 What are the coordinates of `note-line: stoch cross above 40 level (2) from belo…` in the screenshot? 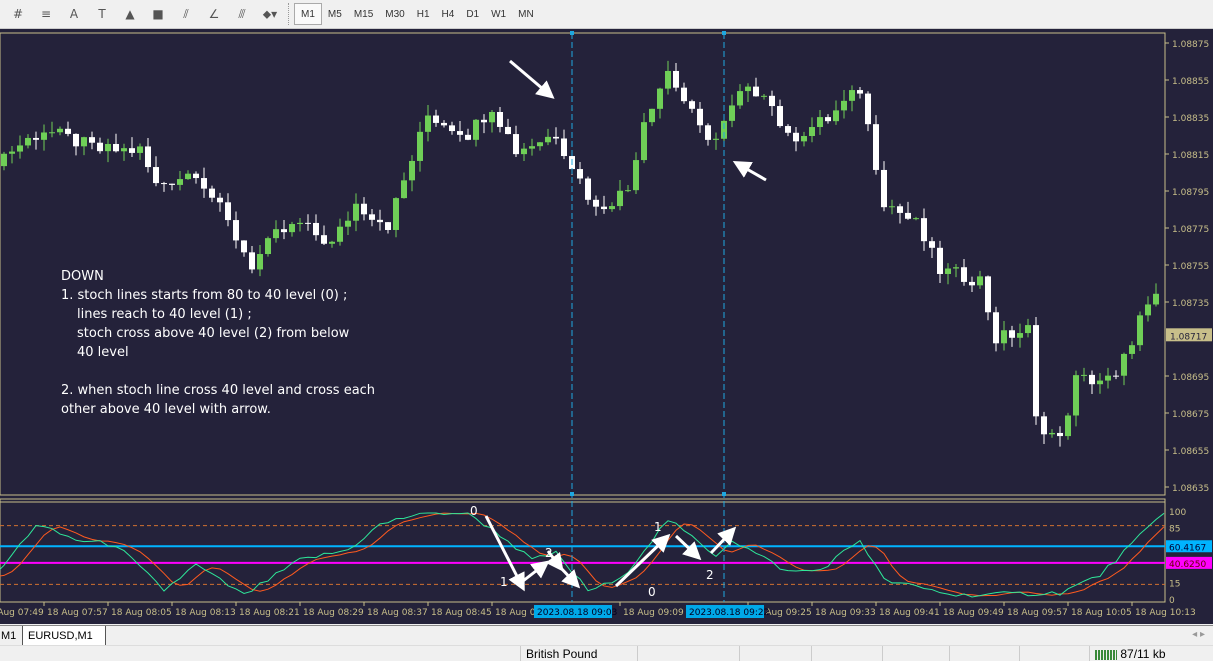 It's located at (213, 333).